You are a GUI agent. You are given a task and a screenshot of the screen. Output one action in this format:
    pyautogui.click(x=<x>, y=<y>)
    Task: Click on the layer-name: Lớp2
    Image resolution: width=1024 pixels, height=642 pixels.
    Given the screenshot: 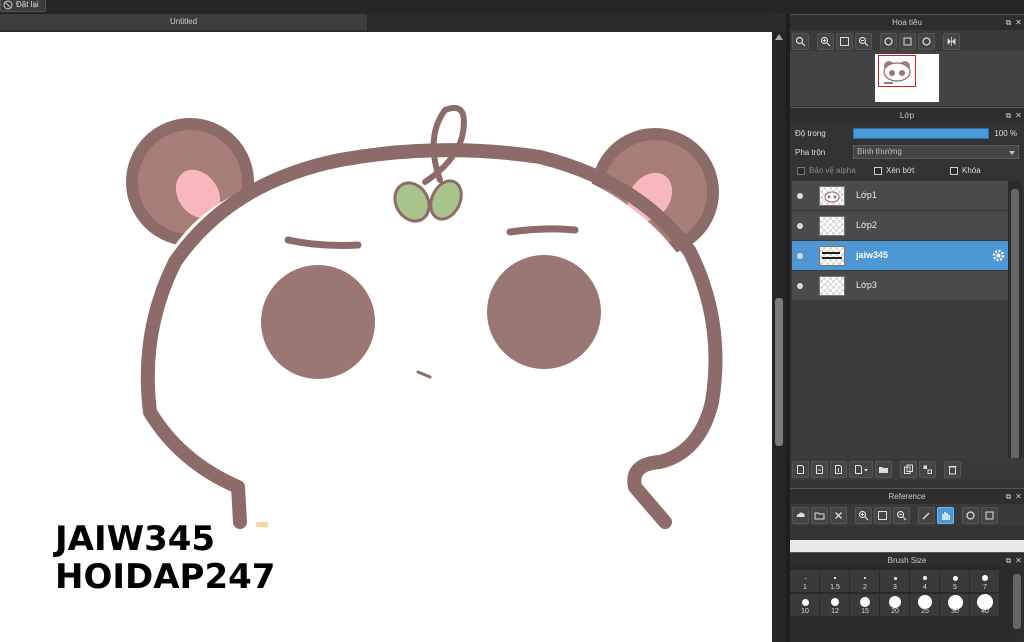 What is the action you would take?
    pyautogui.click(x=866, y=225)
    